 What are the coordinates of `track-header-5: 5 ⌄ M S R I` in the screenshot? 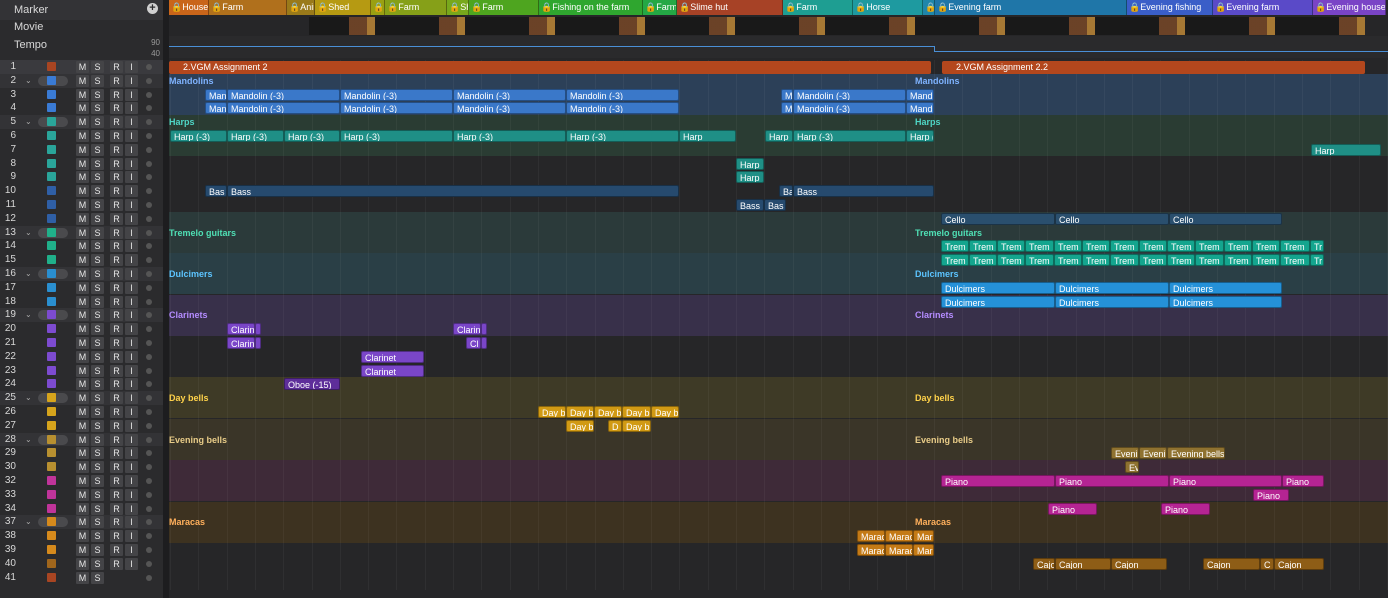 It's located at (81, 122).